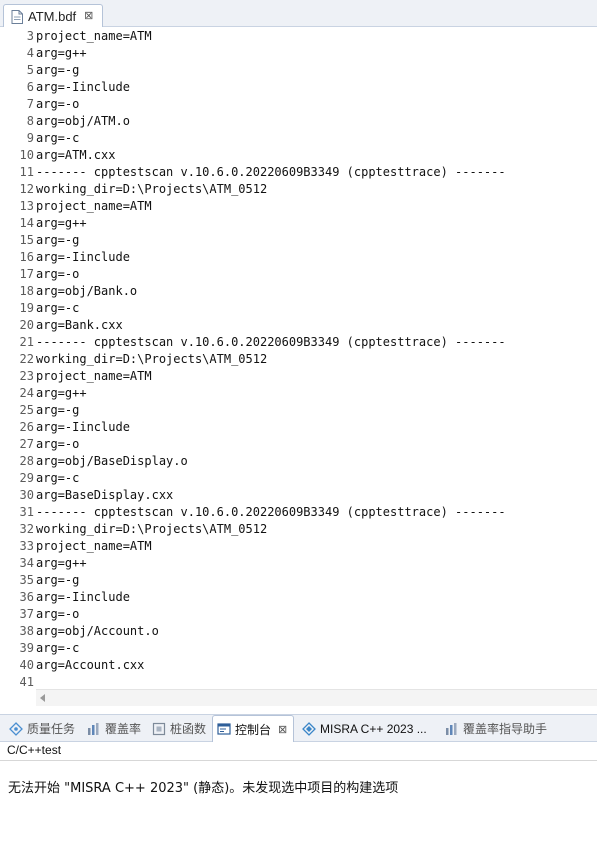 Image resolution: width=597 pixels, height=844 pixels. I want to click on divider, so click(298, 760).